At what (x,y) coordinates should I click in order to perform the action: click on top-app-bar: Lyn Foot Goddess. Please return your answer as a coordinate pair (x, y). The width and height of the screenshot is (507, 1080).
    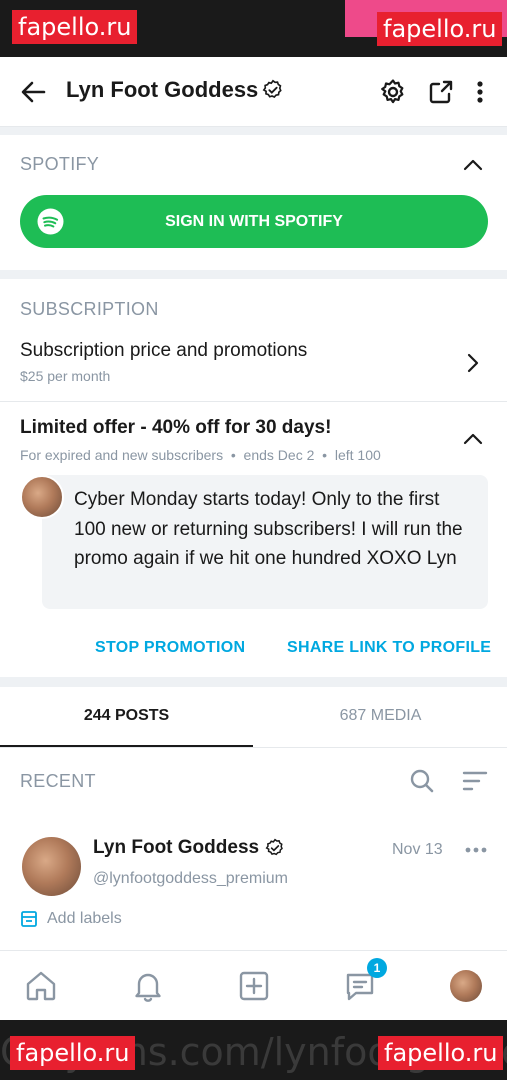
    Looking at the image, I should click on (253, 92).